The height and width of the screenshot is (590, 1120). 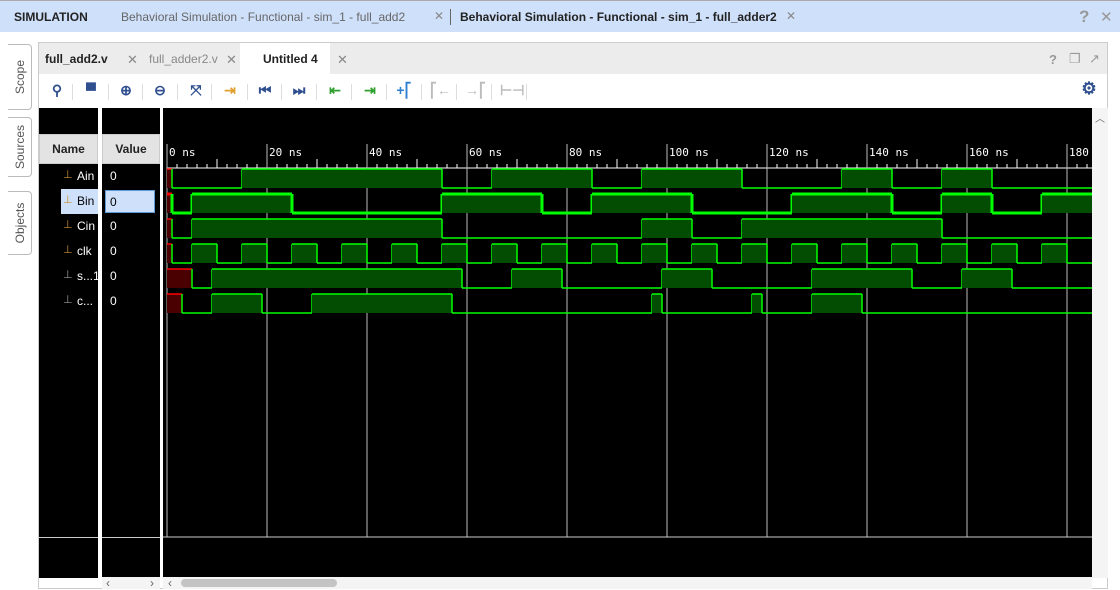 I want to click on side-tab-scope: Scope, so click(x=20, y=77).